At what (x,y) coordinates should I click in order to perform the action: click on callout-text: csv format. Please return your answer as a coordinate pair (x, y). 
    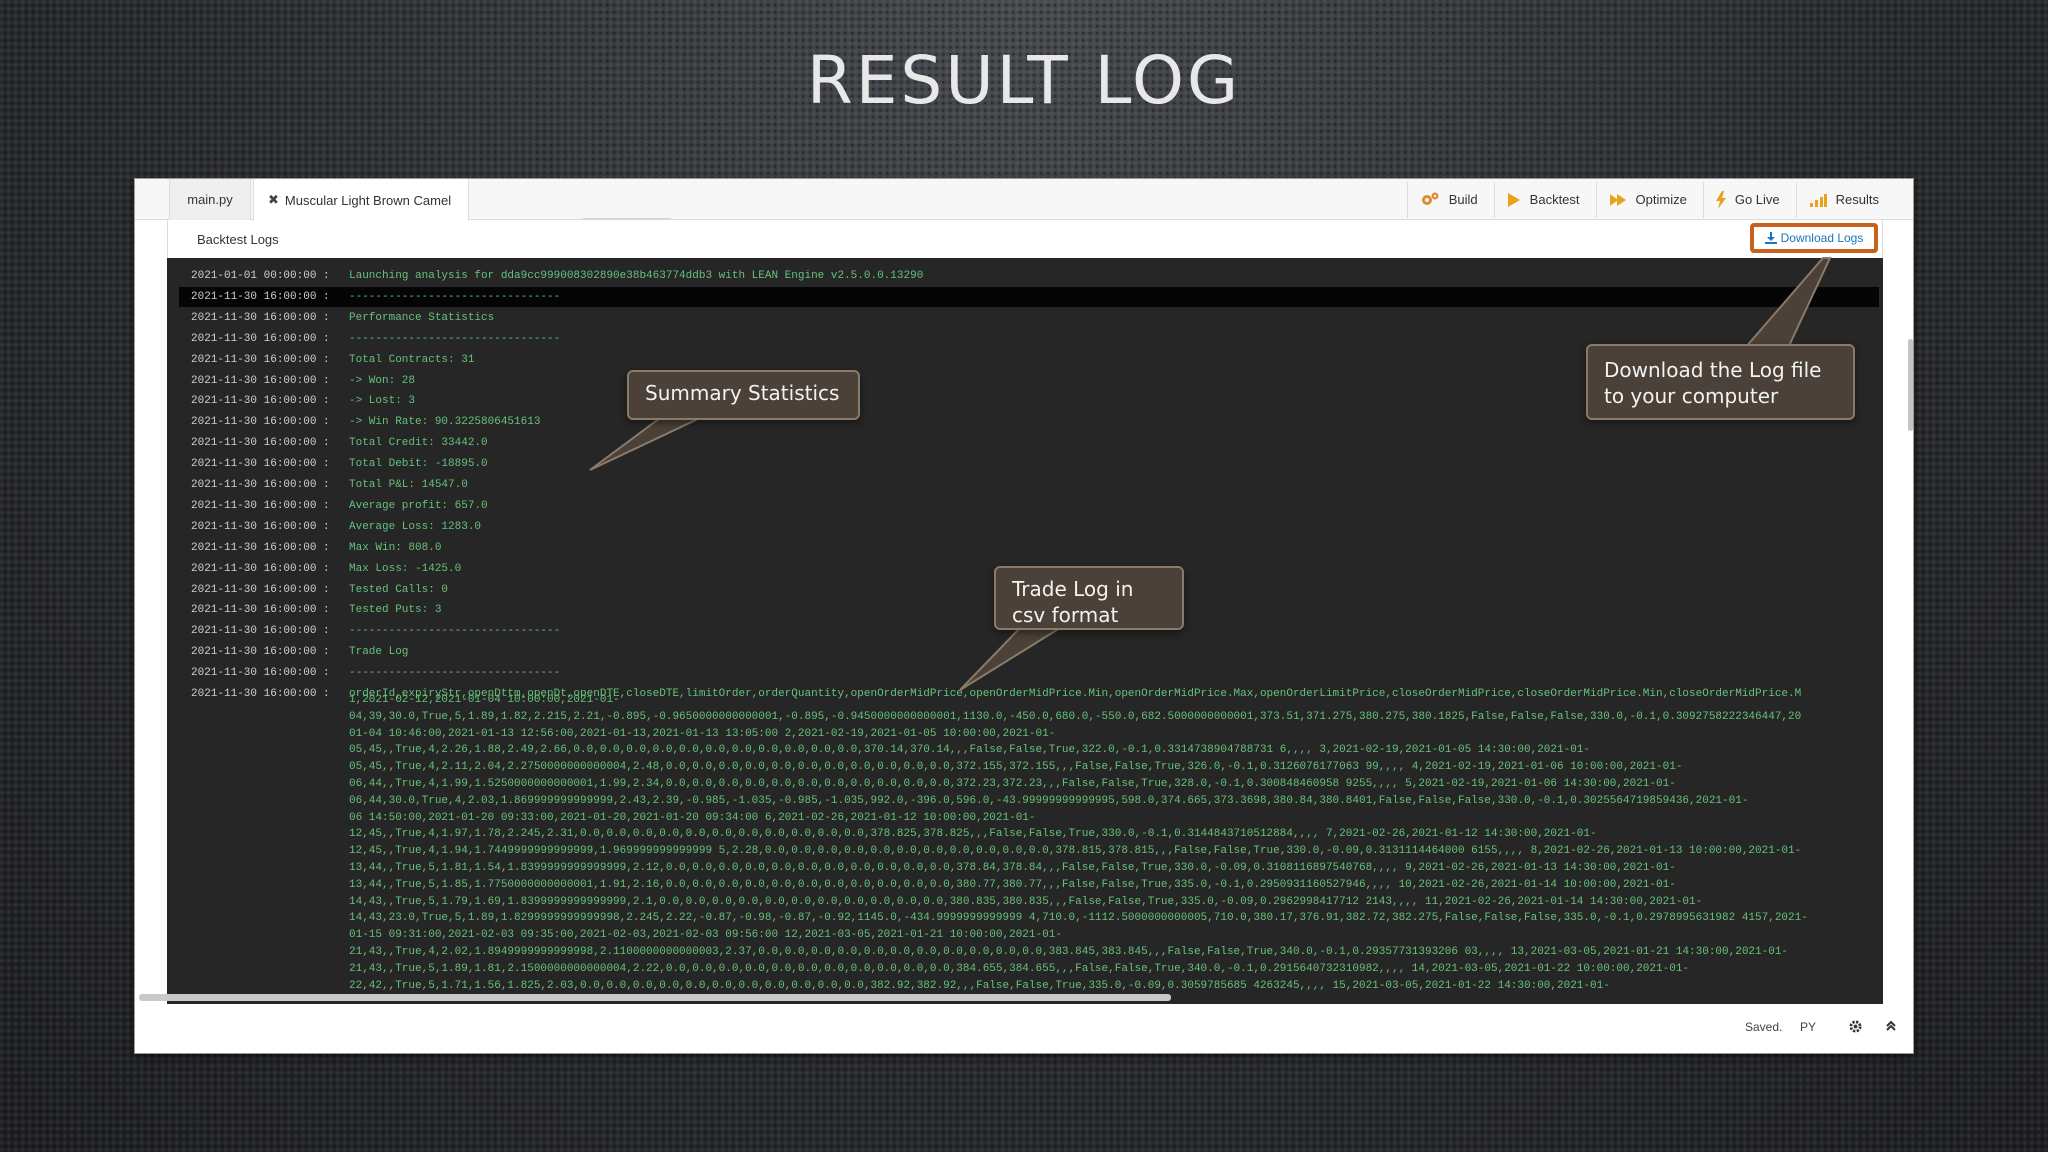
    Looking at the image, I should click on (1065, 615).